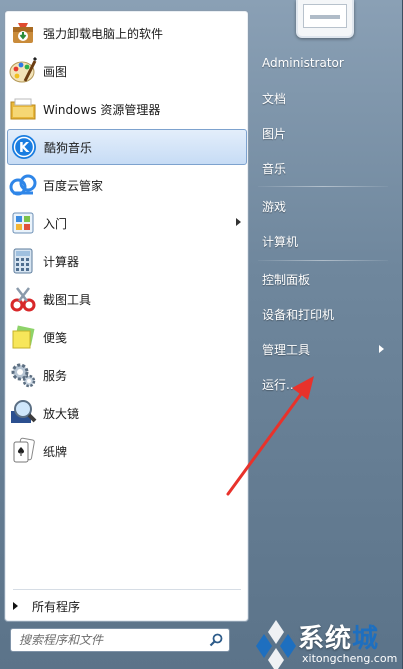 This screenshot has height=669, width=403. I want to click on svg-text: K, so click(24, 148).